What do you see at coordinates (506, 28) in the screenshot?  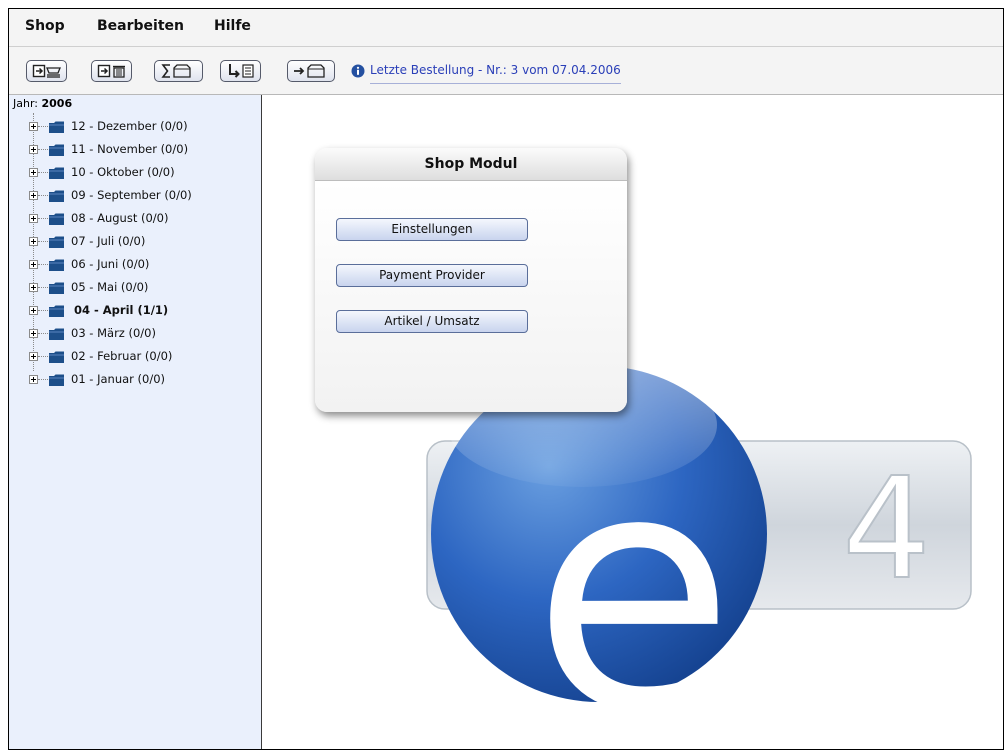 I see `menu-bar: Shop Bearbeiten Hilfe` at bounding box center [506, 28].